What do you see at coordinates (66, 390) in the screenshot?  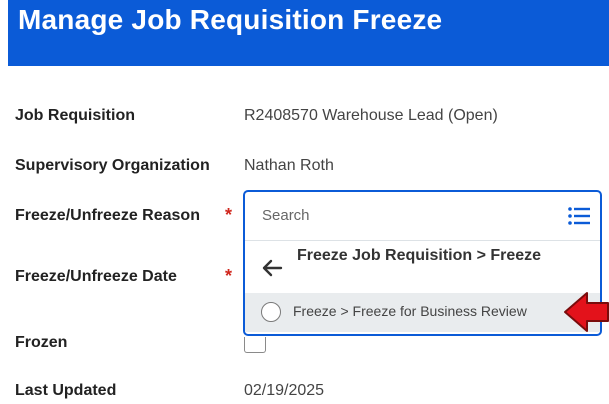 I see `last-updated-label: Last Updated` at bounding box center [66, 390].